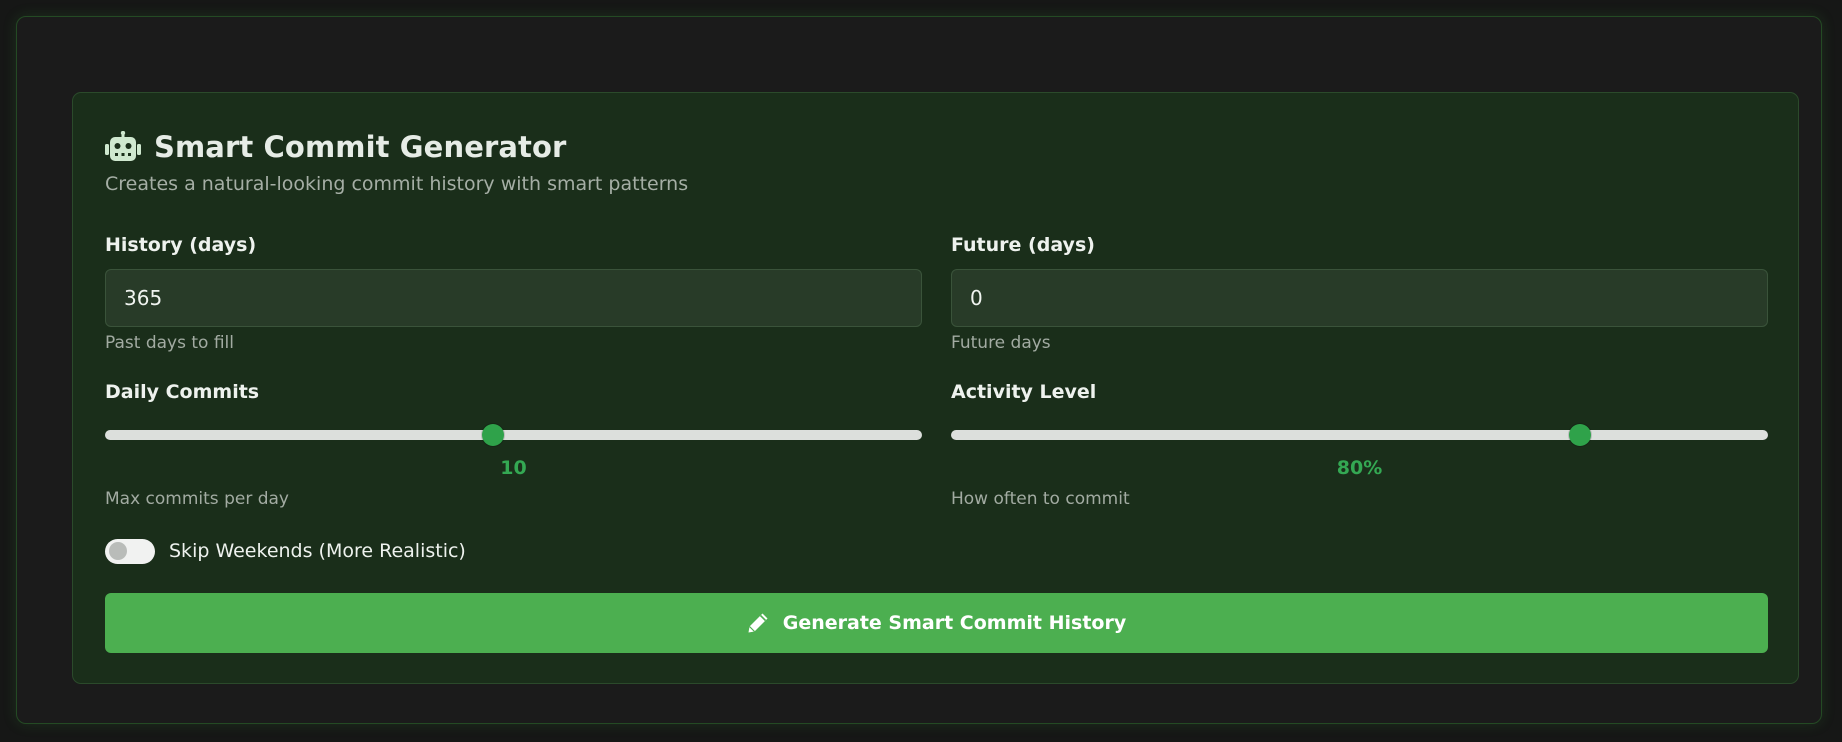 Image resolution: width=1842 pixels, height=742 pixels. What do you see at coordinates (1359, 468) in the screenshot?
I see `activity-level-value: 80%` at bounding box center [1359, 468].